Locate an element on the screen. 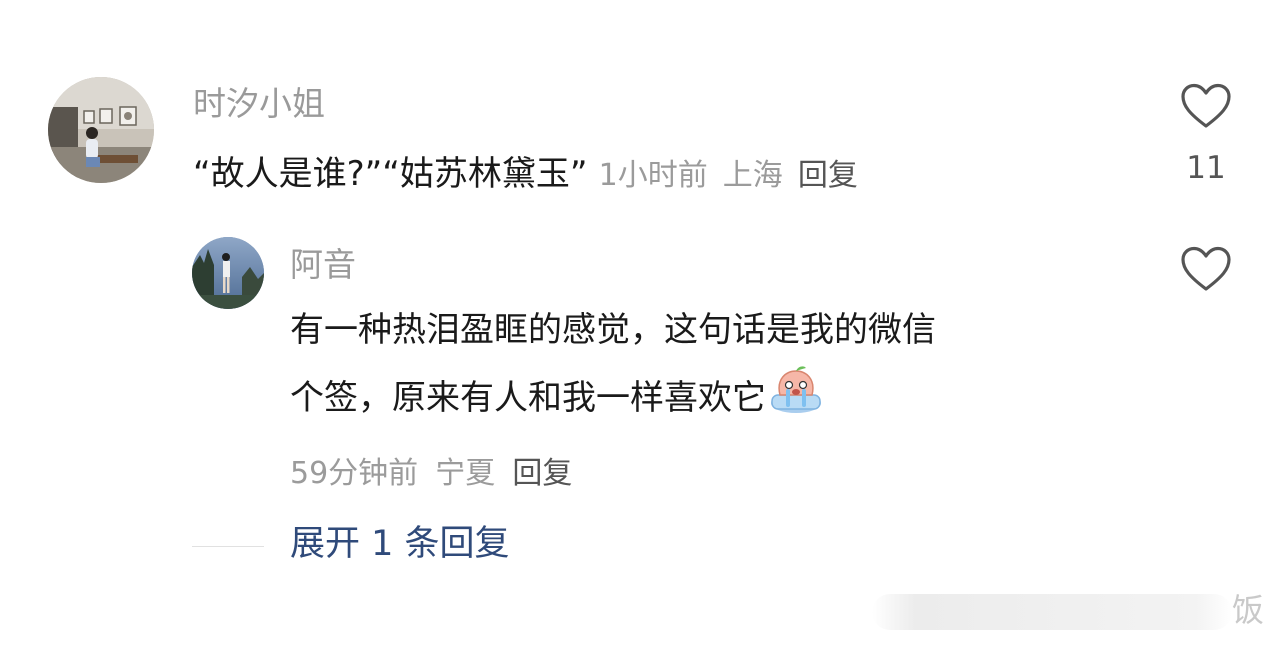  reply-like-button is located at coordinates (1206, 271).